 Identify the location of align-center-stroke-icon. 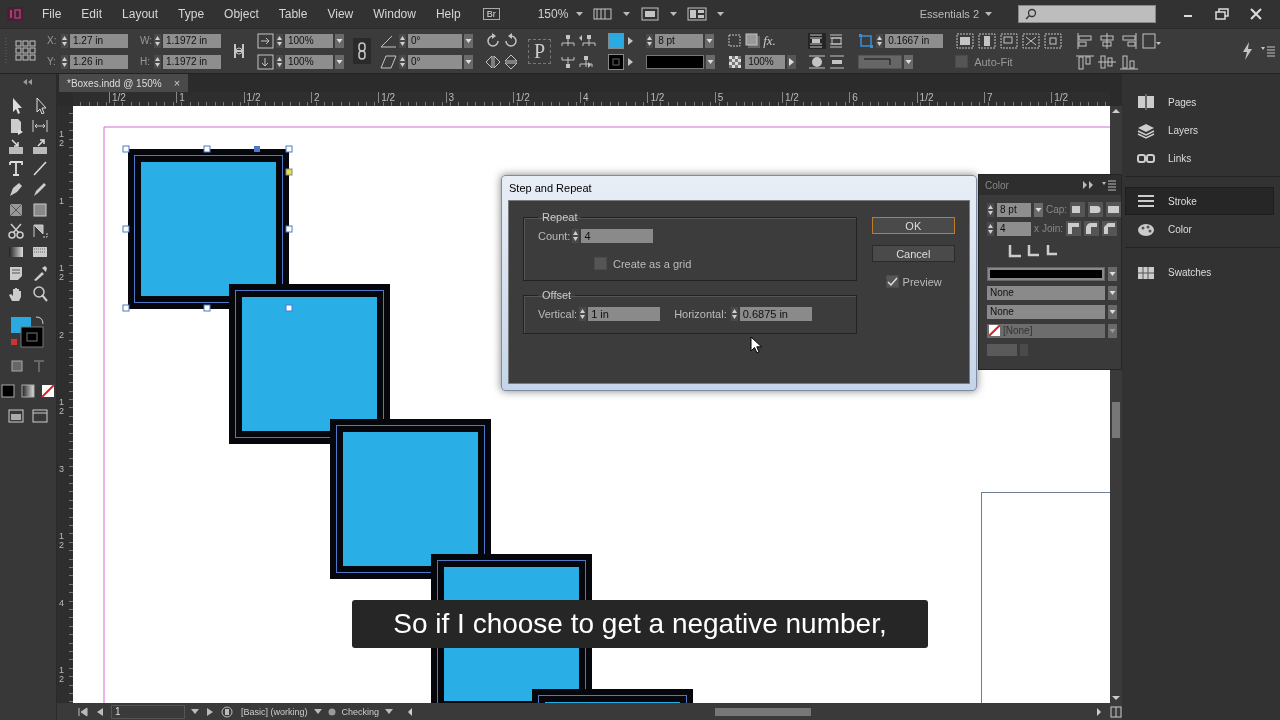
(1014, 251).